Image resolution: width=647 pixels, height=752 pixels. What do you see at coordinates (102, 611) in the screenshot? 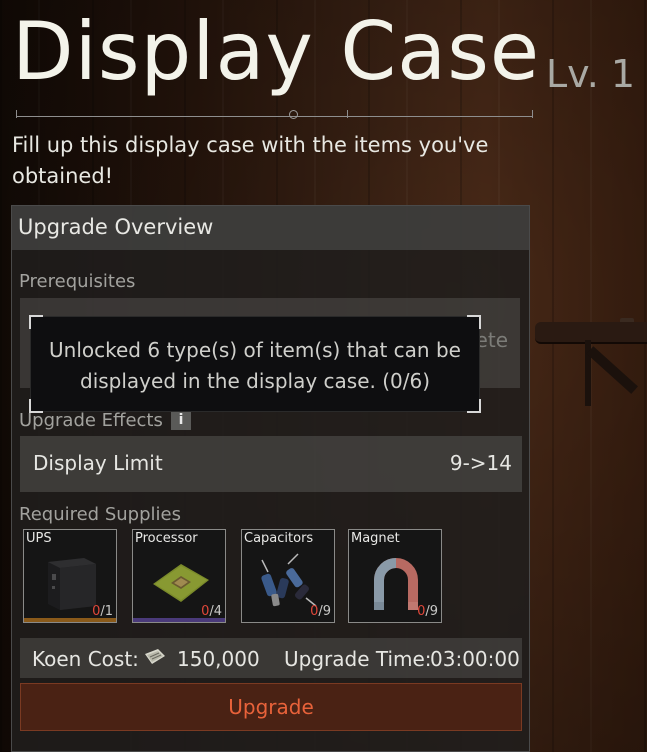
I see `supply-count: 0/1` at bounding box center [102, 611].